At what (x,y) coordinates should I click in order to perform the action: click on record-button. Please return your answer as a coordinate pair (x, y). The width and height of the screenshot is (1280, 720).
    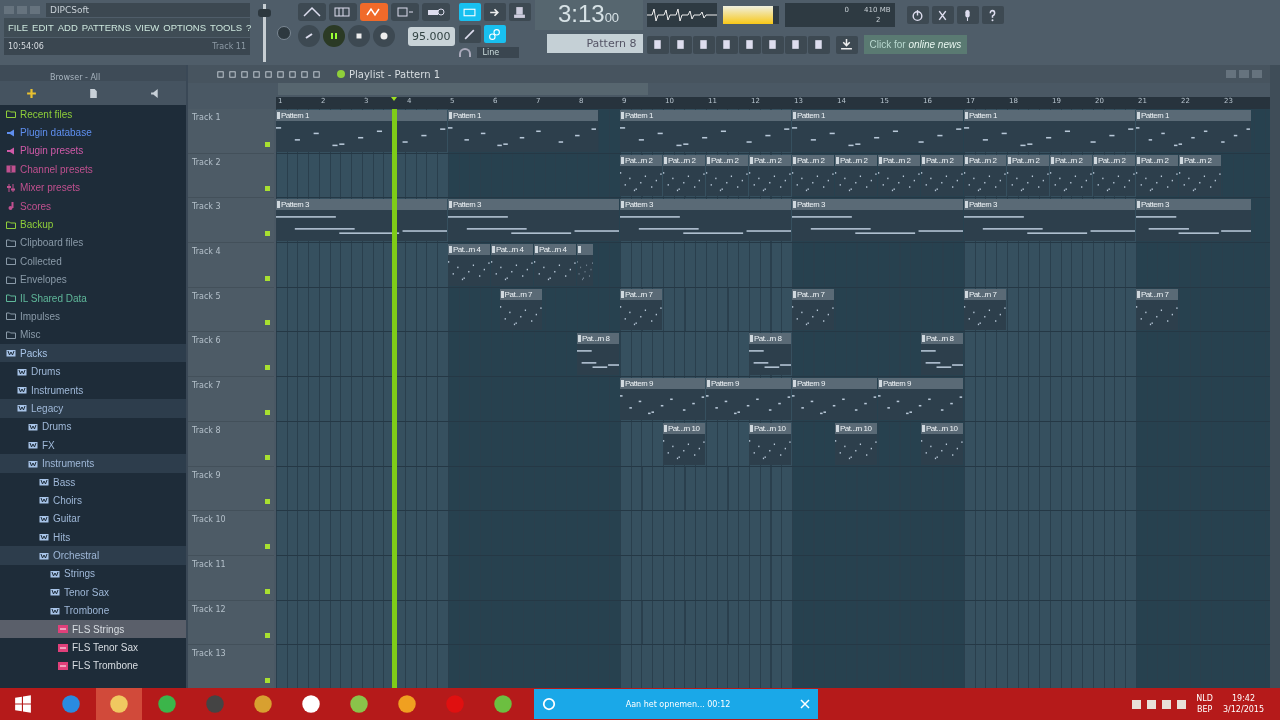
    Looking at the image, I should click on (384, 36).